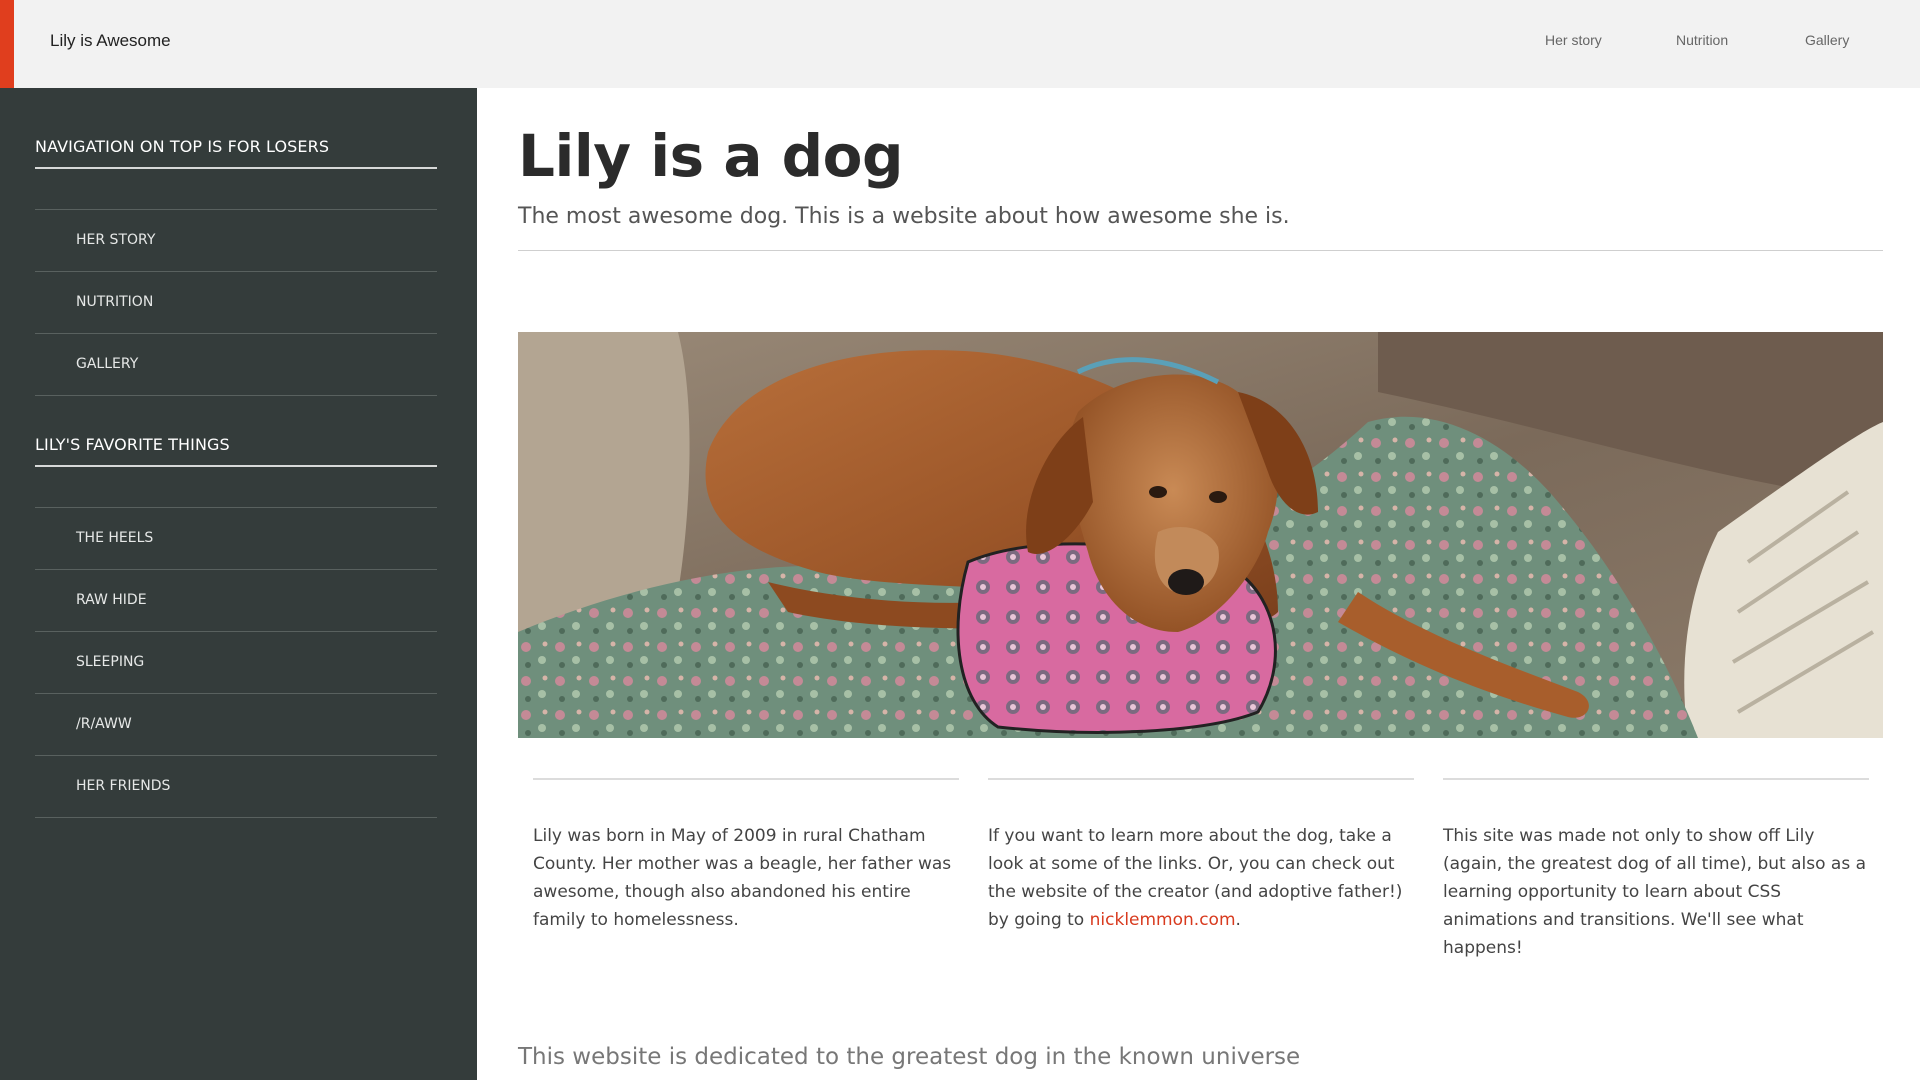 This screenshot has width=1920, height=1080. I want to click on sidebar-item-sleeping: SLEEPING, so click(110, 662).